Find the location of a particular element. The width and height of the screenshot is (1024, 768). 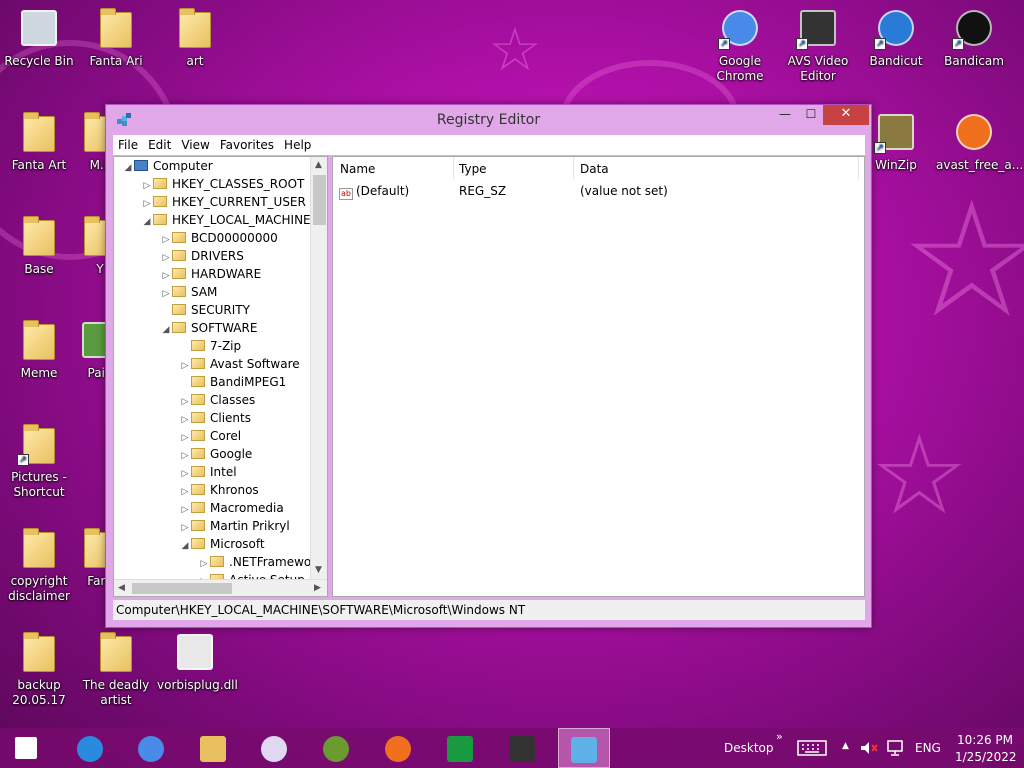

scroll-right-arrow: ▶ is located at coordinates (317, 588).